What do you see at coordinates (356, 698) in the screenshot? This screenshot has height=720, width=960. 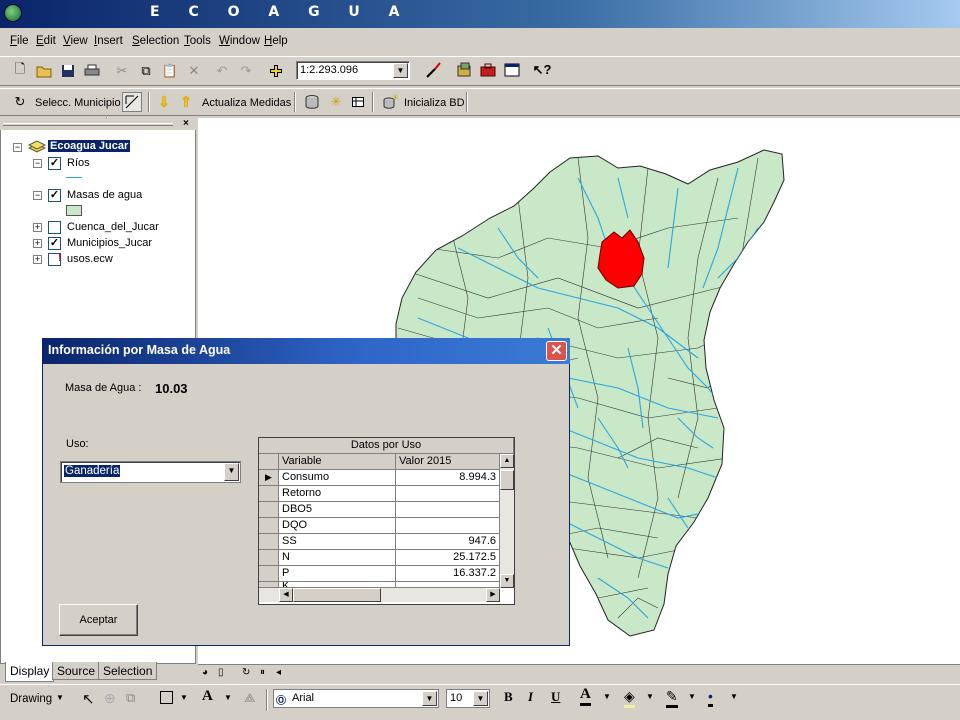 I see `font-combo: Ⓞ Arial ▼` at bounding box center [356, 698].